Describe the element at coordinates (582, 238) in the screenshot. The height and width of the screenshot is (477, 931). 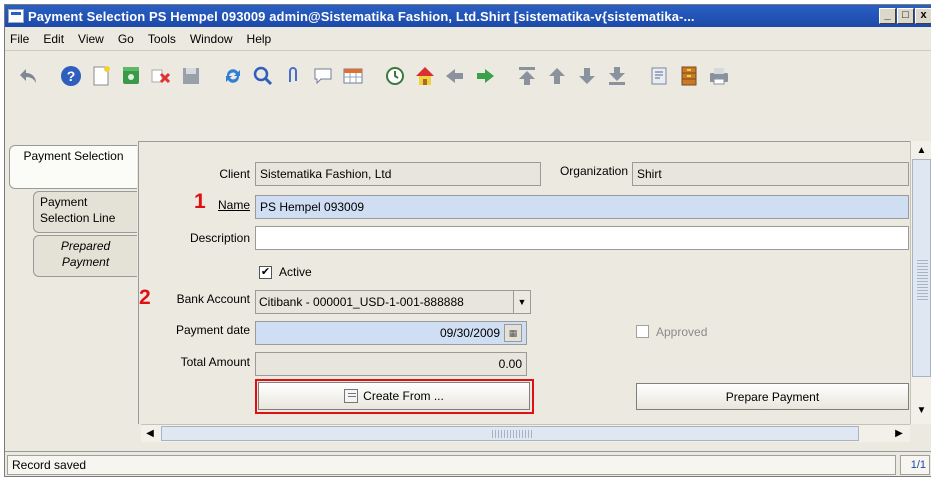
I see `description-field` at that location.